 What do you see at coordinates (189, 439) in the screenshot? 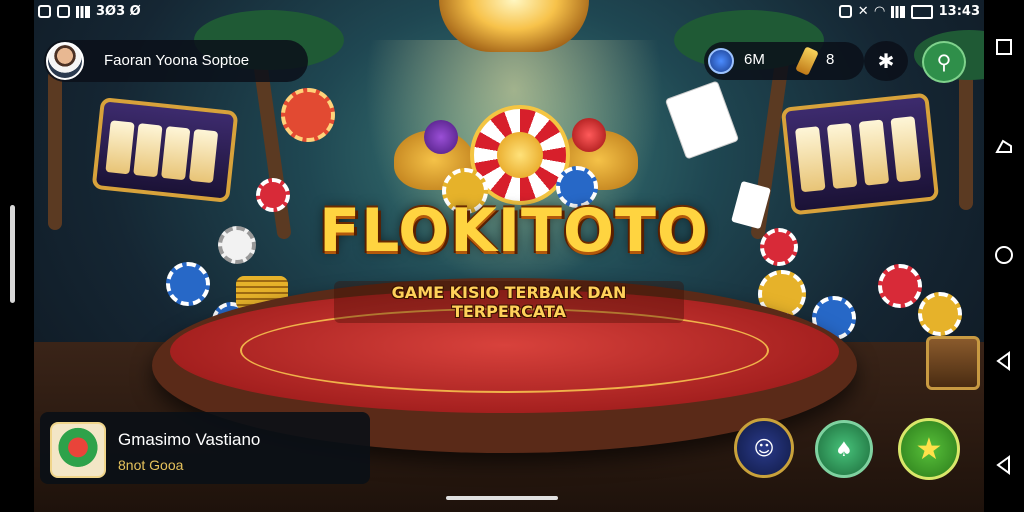
I see `game-card-title: Gmasimo Vastiano` at bounding box center [189, 439].